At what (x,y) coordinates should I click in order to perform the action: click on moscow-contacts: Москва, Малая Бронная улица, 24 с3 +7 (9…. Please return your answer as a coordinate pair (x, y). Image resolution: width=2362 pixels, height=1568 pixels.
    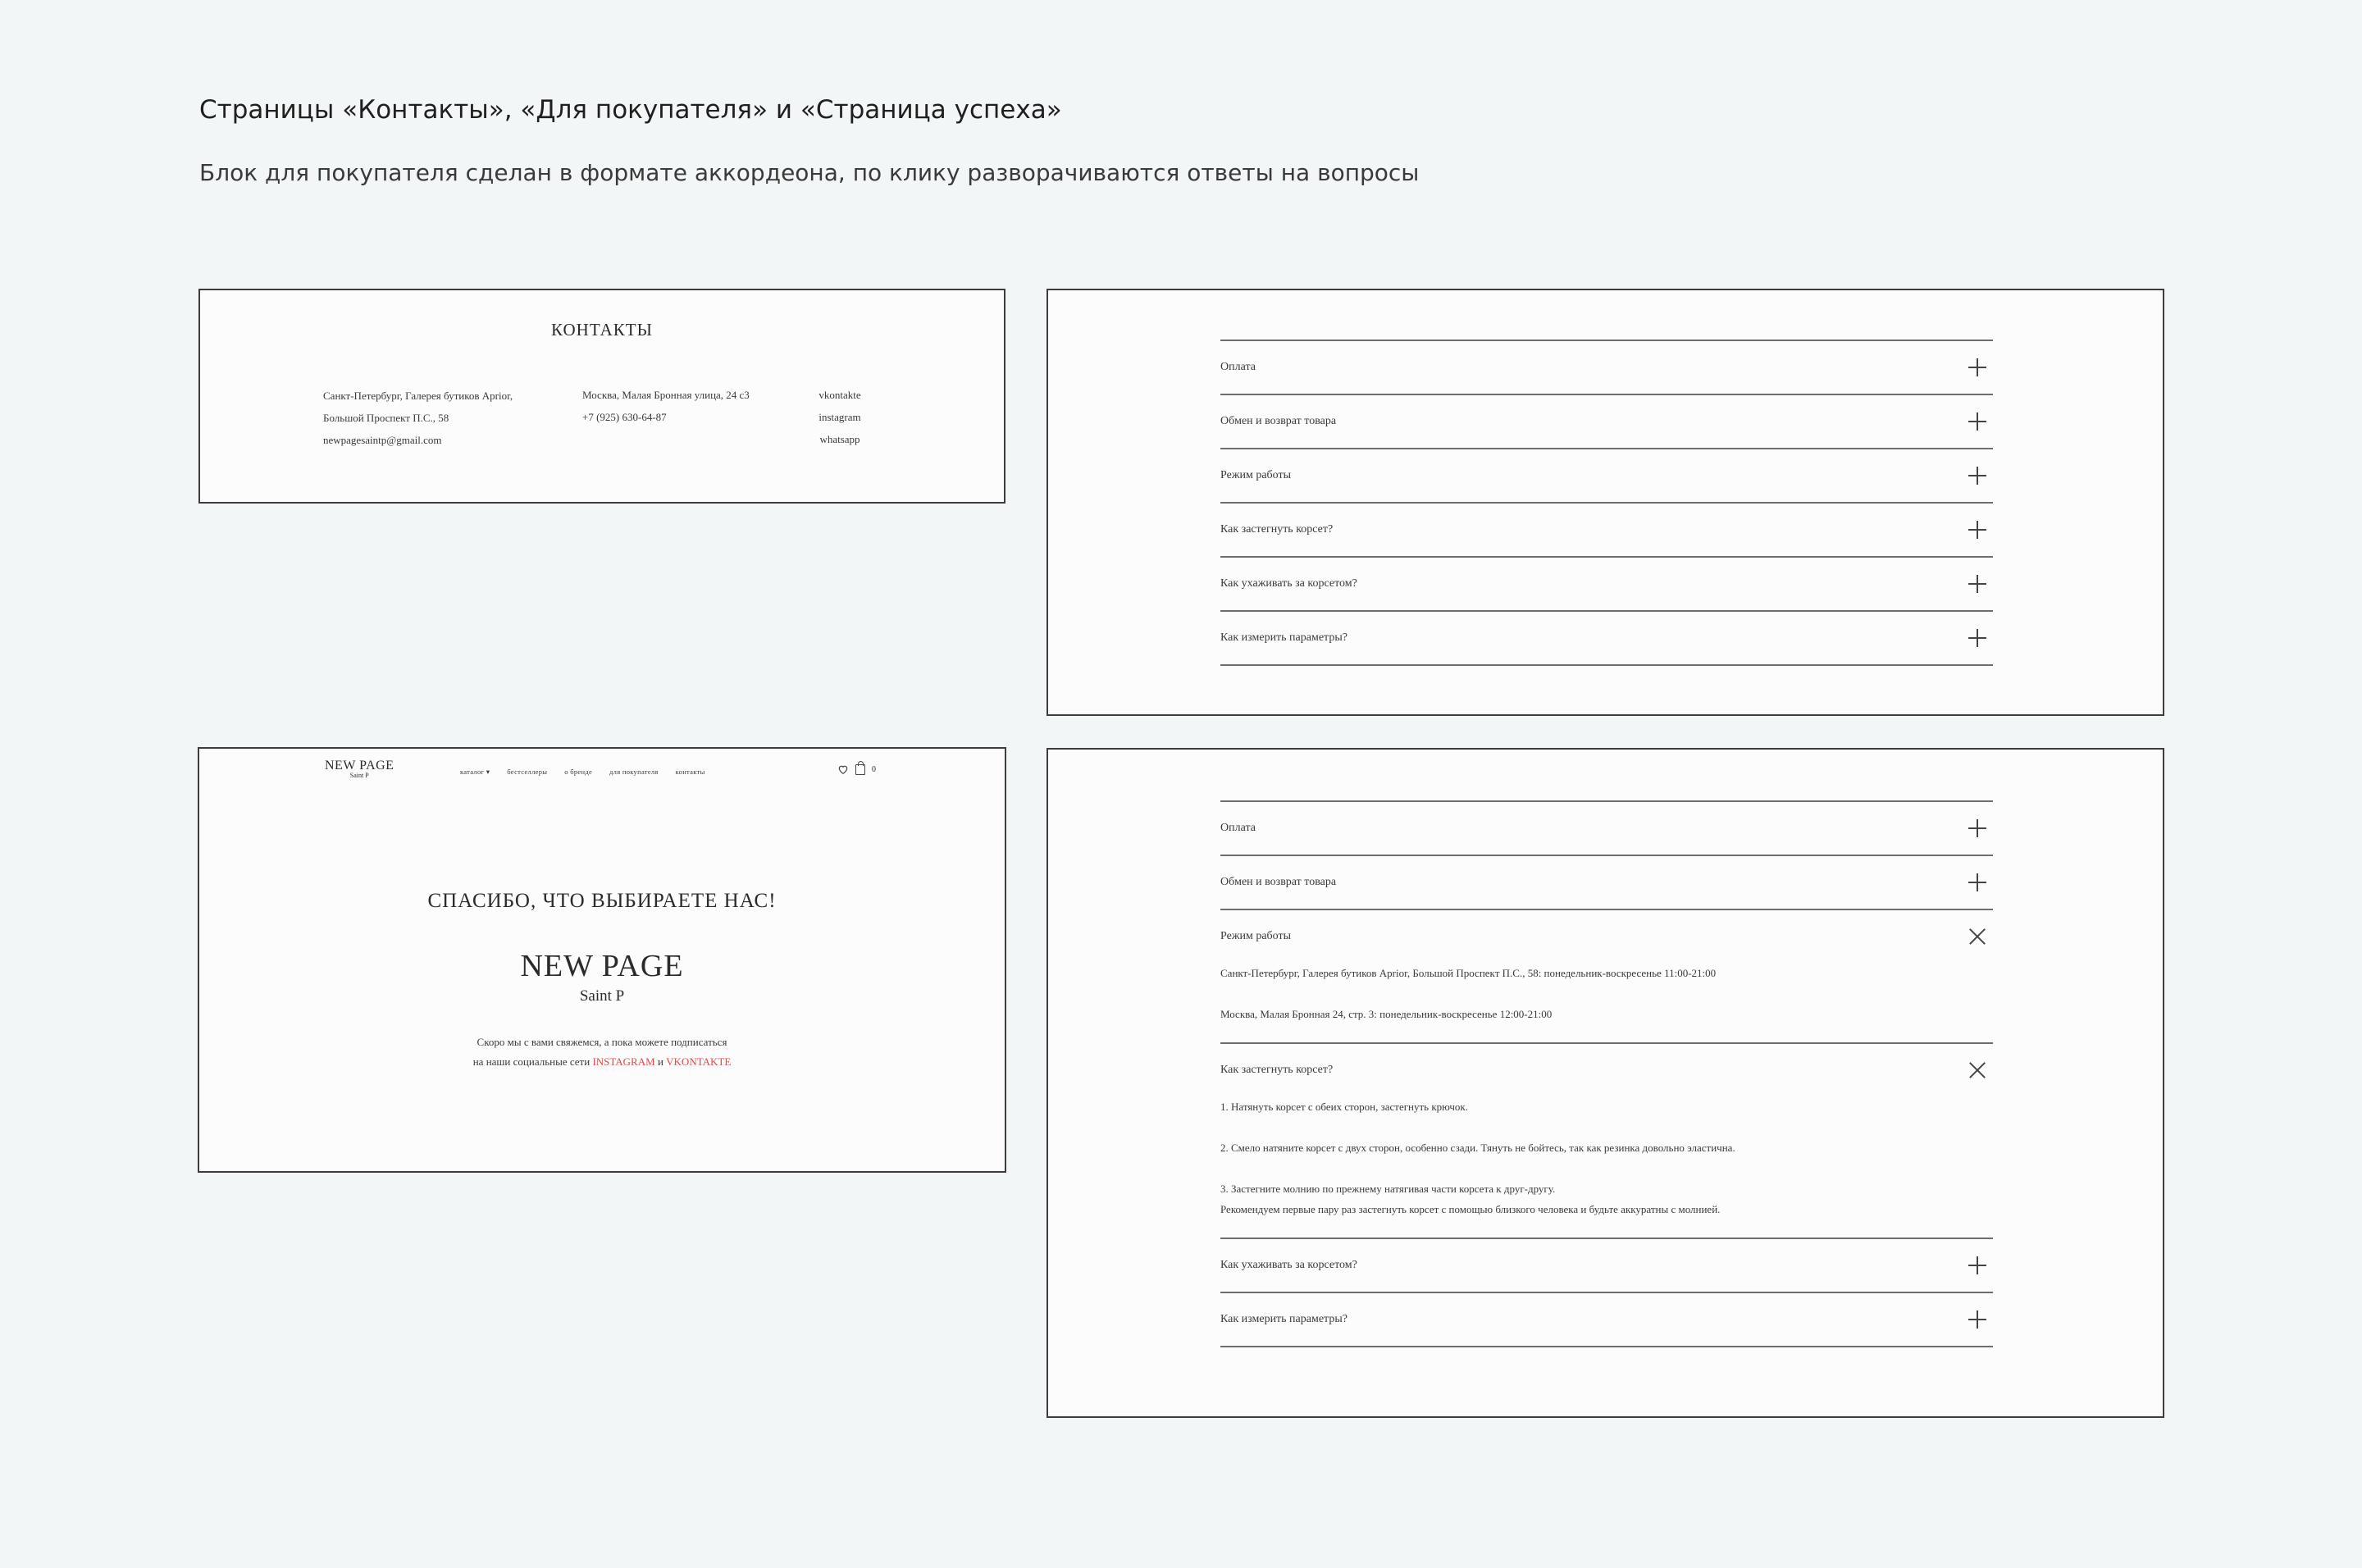
    Looking at the image, I should click on (666, 406).